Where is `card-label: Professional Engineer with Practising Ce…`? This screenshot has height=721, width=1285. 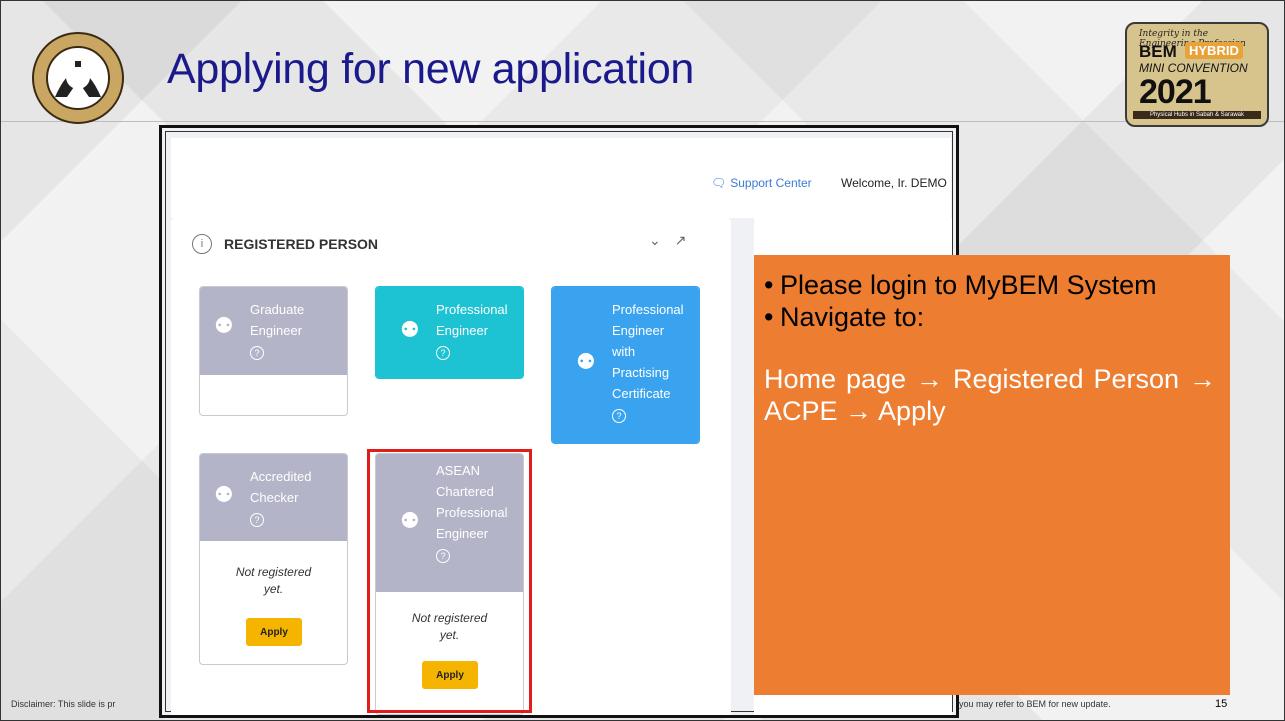 card-label: Professional Engineer with Practising Ce… is located at coordinates (648, 362).